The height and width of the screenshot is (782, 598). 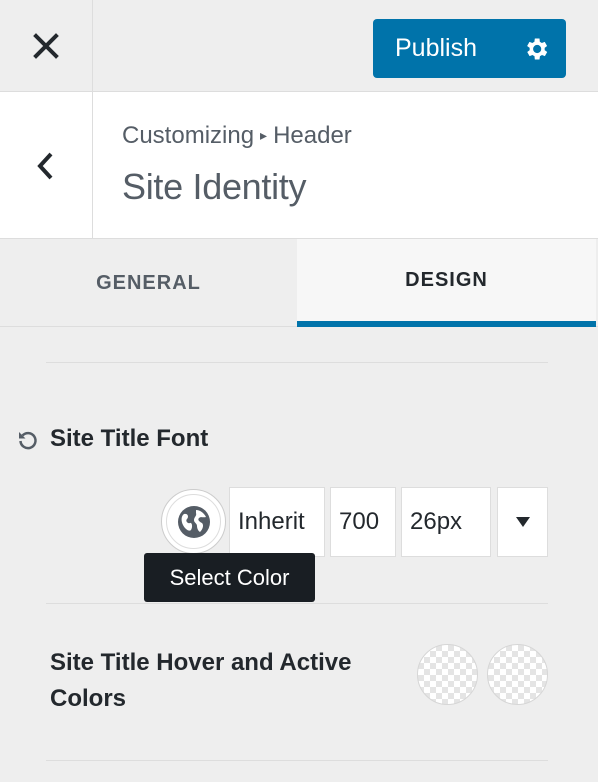 I want to click on select-color-tooltip: Select Color, so click(x=229, y=577).